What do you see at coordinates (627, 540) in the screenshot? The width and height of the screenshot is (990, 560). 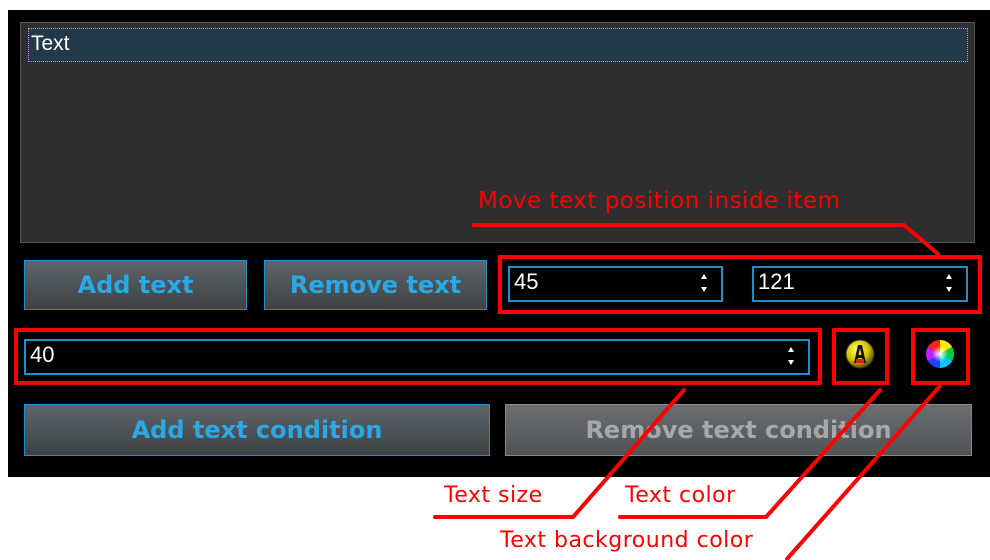 I see `annotation-background-color: Text background color` at bounding box center [627, 540].